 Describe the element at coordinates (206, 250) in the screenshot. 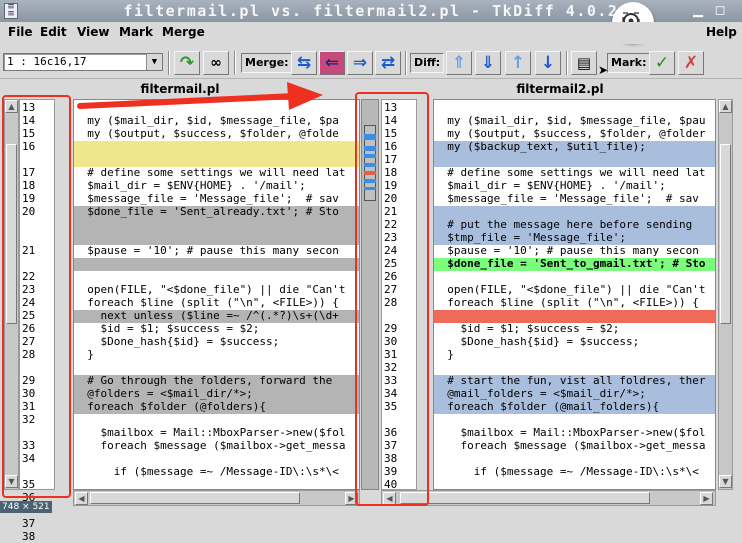

I see `code-line: $pause = '10'; # pause this many secon` at that location.